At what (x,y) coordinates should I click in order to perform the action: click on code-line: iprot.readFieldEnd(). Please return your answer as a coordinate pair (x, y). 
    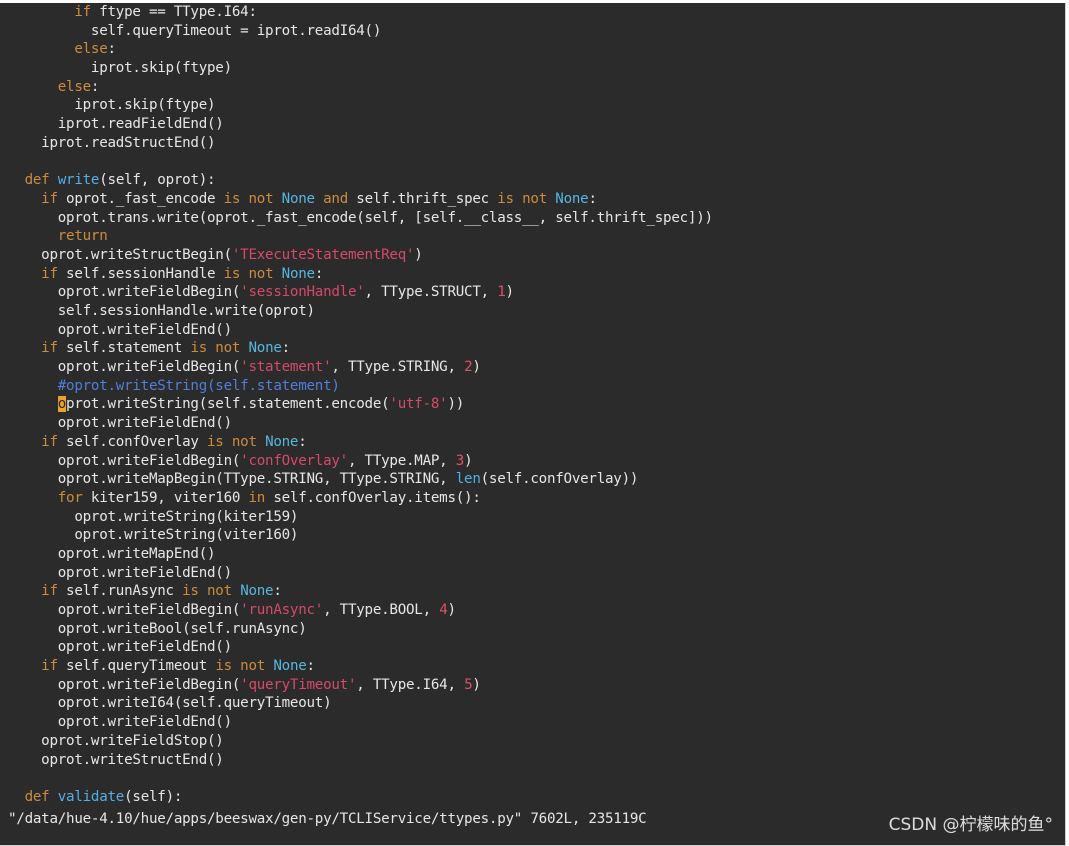
    Looking at the image, I should click on (536, 124).